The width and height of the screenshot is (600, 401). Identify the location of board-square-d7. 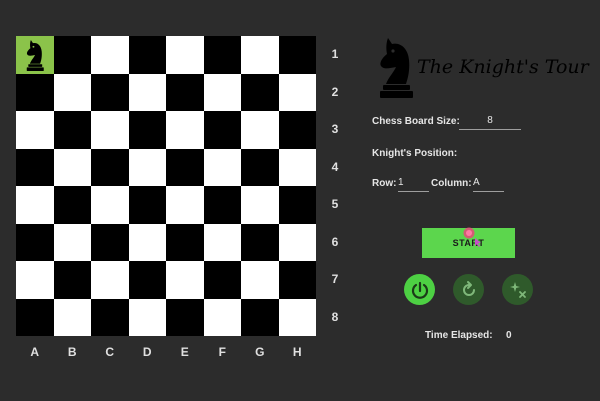
(147, 280).